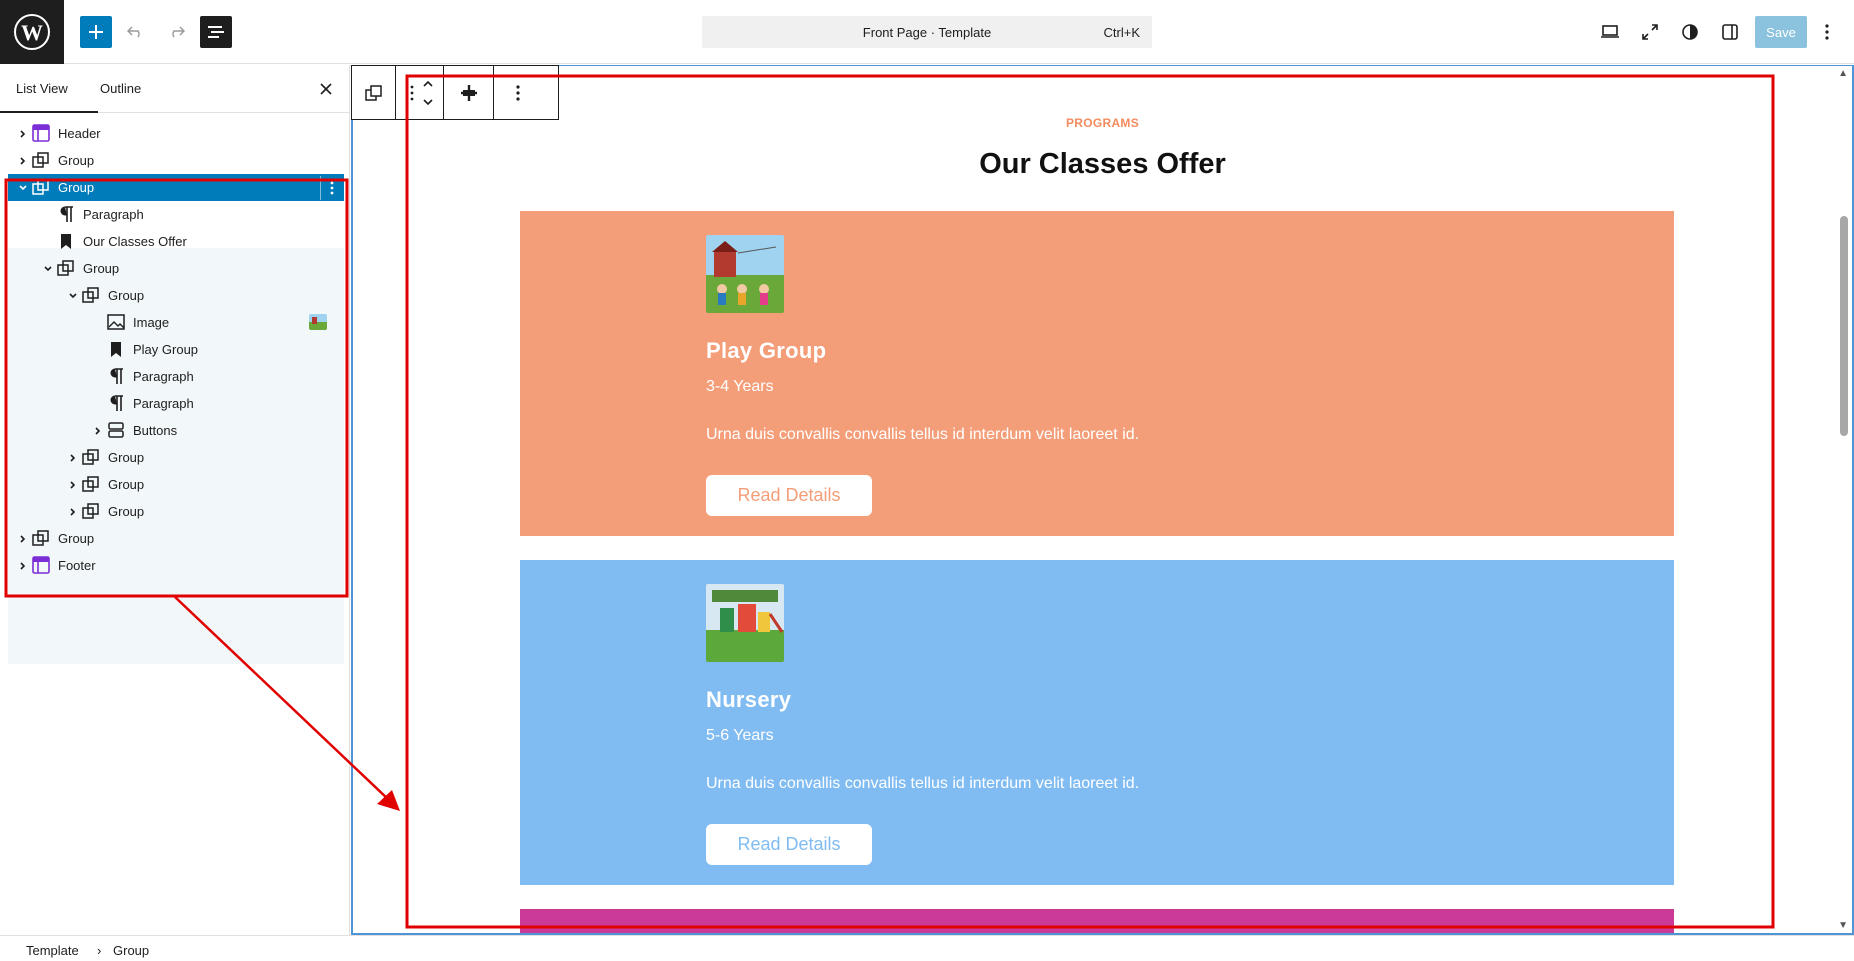  What do you see at coordinates (131, 950) in the screenshot?
I see `breadcrumb-group: Group` at bounding box center [131, 950].